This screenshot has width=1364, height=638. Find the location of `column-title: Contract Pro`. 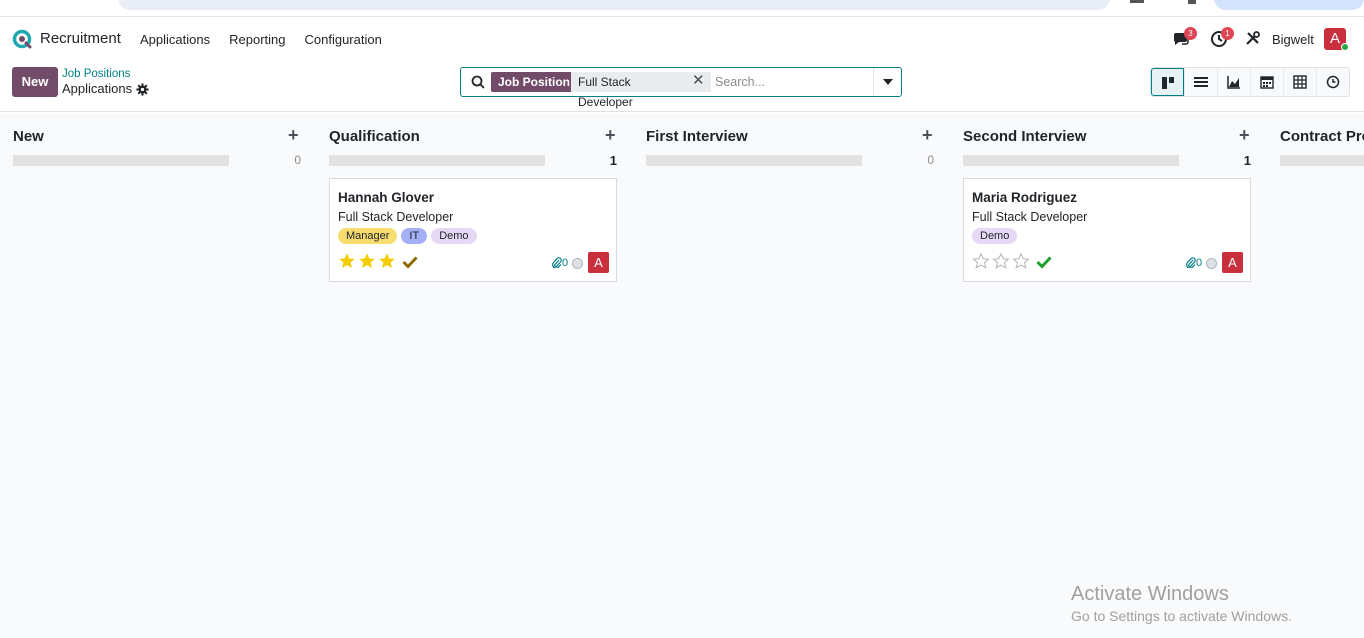

column-title: Contract Pro is located at coordinates (1322, 136).